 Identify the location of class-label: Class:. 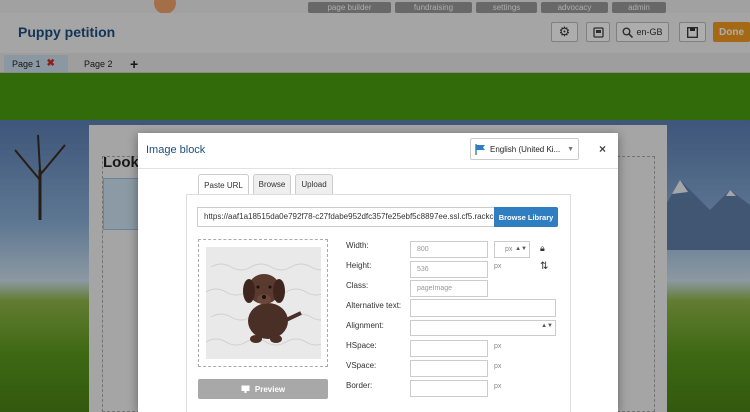
(357, 285).